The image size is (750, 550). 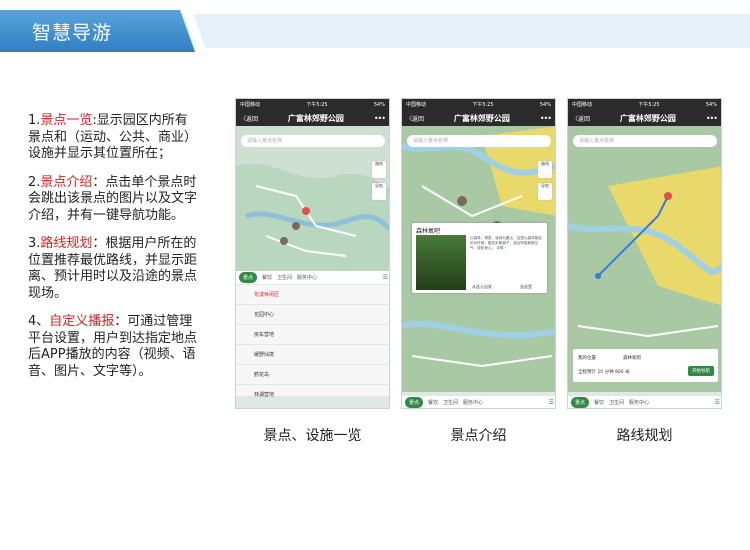 What do you see at coordinates (312, 198) in the screenshot?
I see `park-map` at bounding box center [312, 198].